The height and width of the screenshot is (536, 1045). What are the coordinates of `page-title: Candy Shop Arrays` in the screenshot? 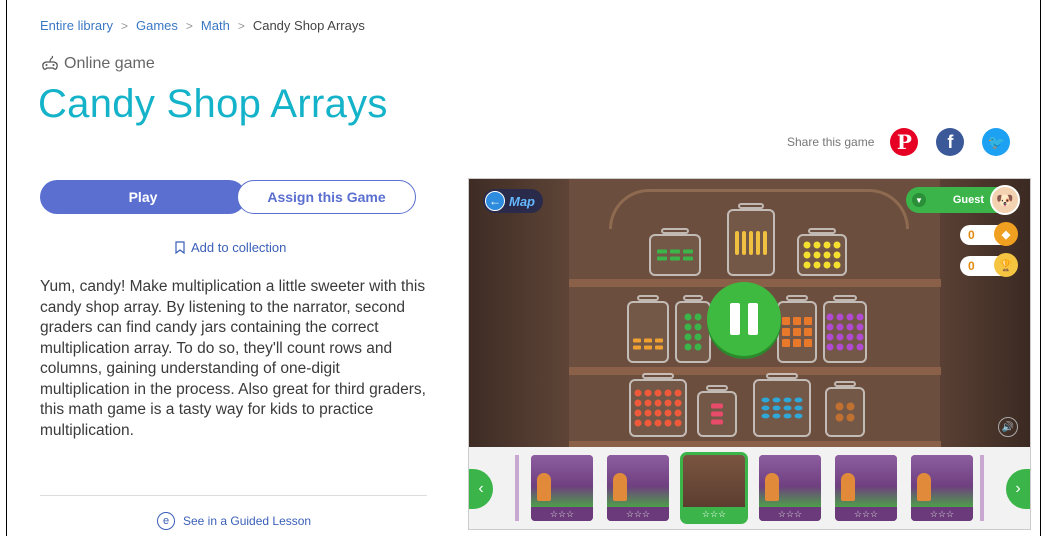 It's located at (213, 104).